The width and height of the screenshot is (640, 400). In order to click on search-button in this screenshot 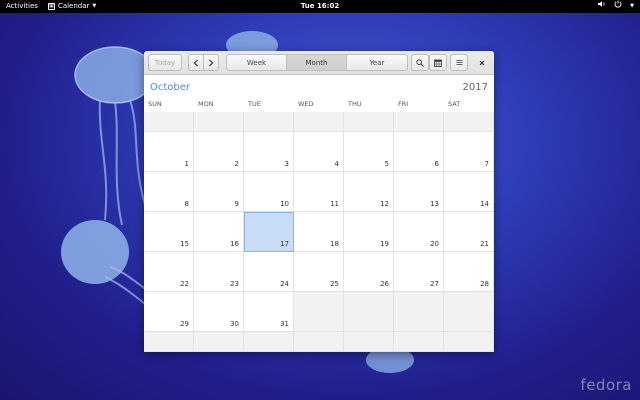, I will do `click(420, 62)`.